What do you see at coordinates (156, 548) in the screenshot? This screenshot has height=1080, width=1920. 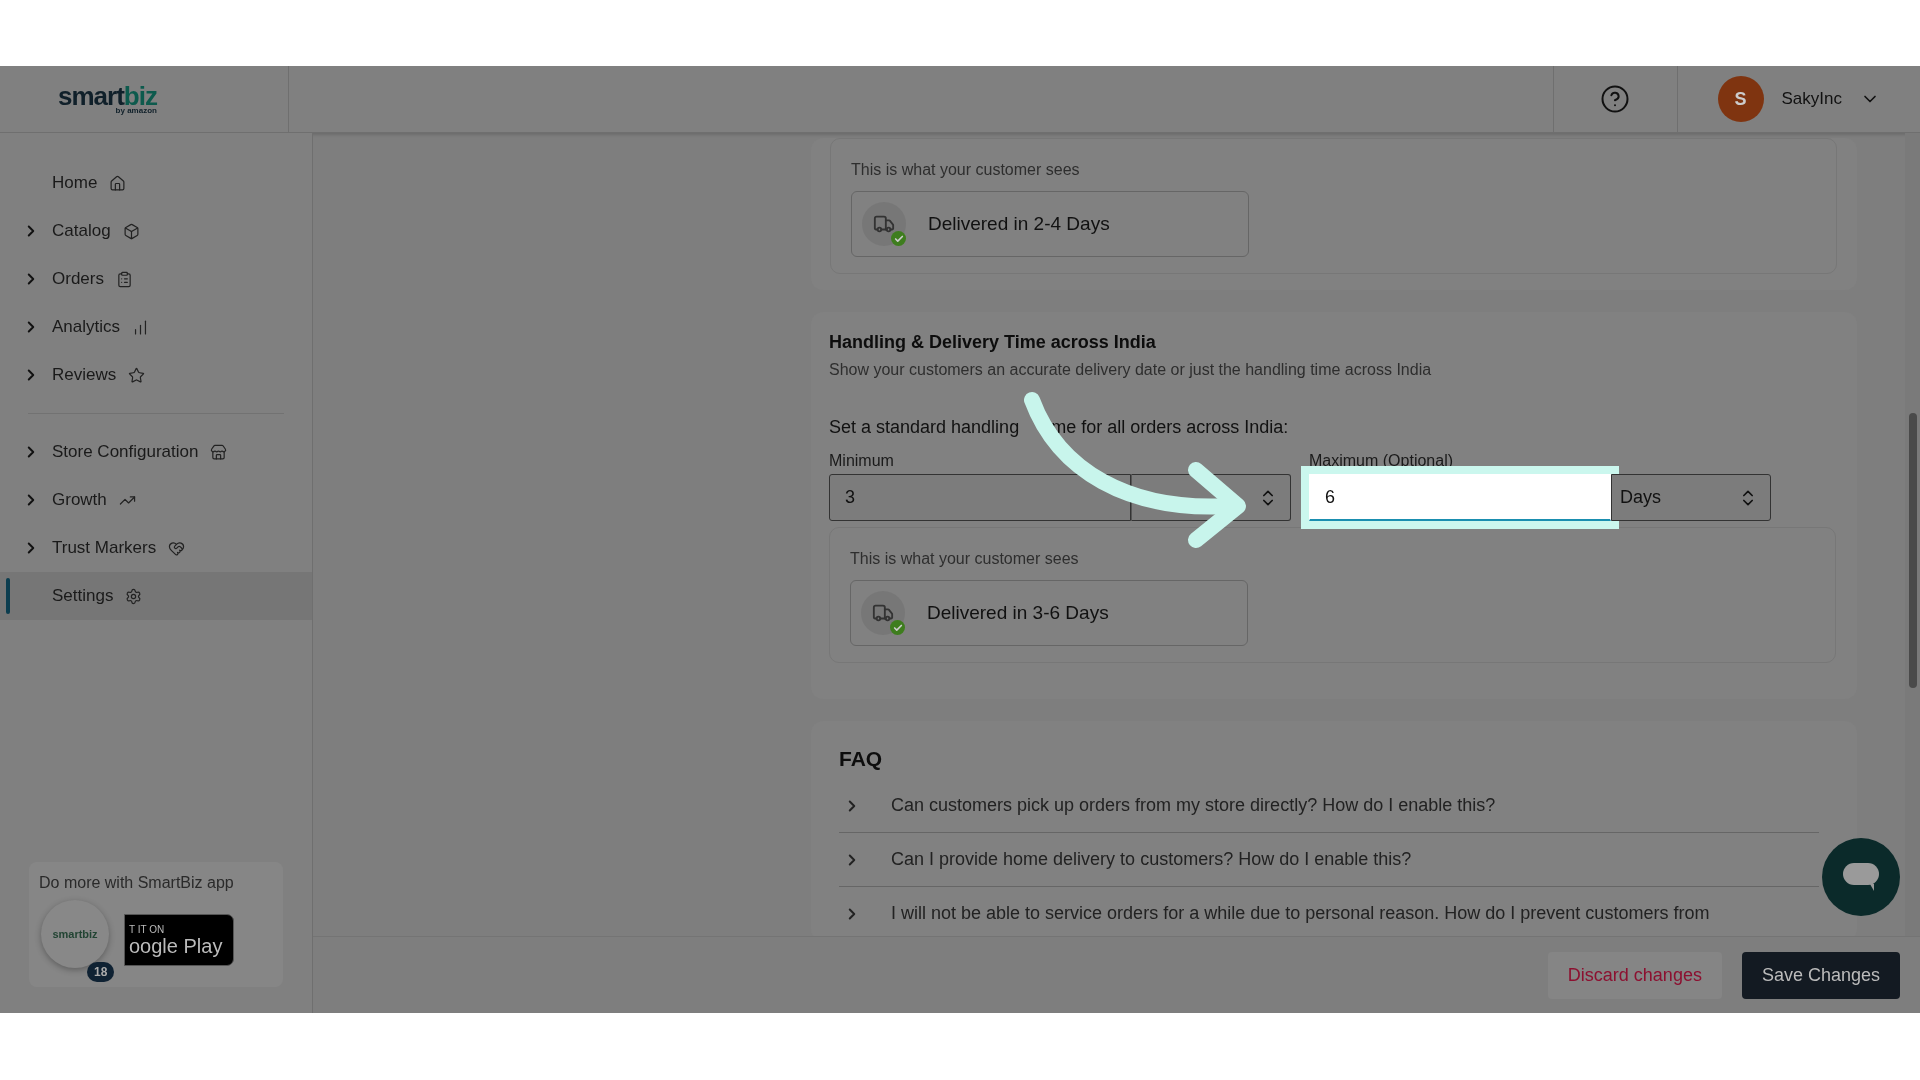 I see `sidebar-item: Trust Markers` at bounding box center [156, 548].